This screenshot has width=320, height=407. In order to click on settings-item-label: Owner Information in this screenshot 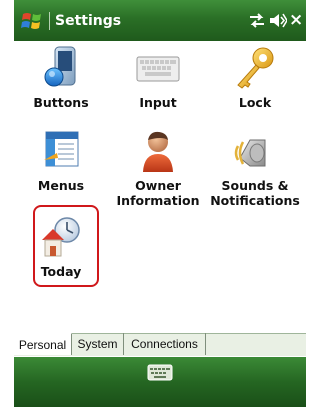, I will do `click(158, 193)`.